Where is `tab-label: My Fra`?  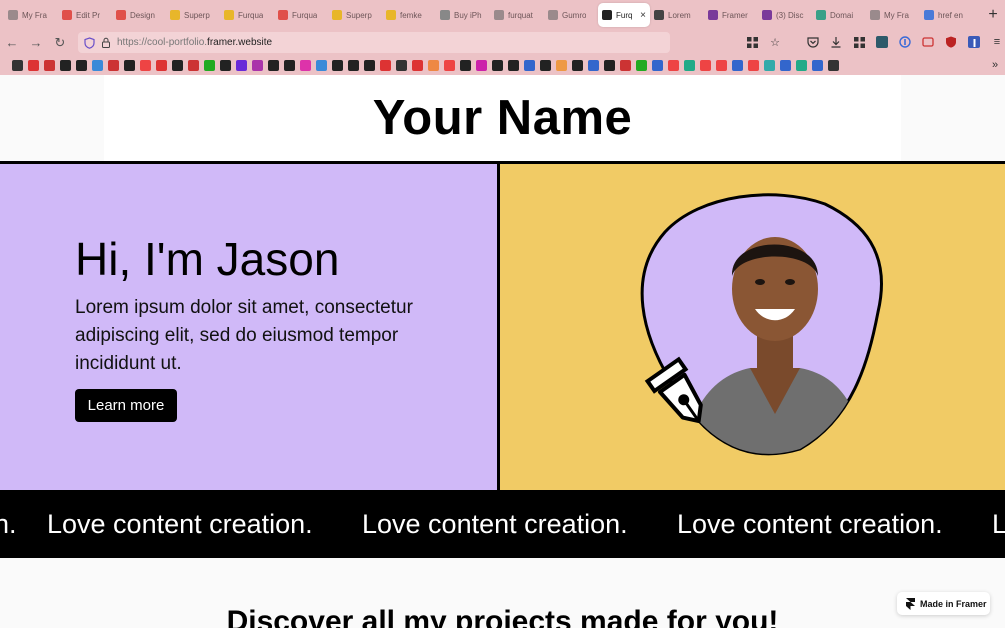
tab-label: My Fra is located at coordinates (896, 15).